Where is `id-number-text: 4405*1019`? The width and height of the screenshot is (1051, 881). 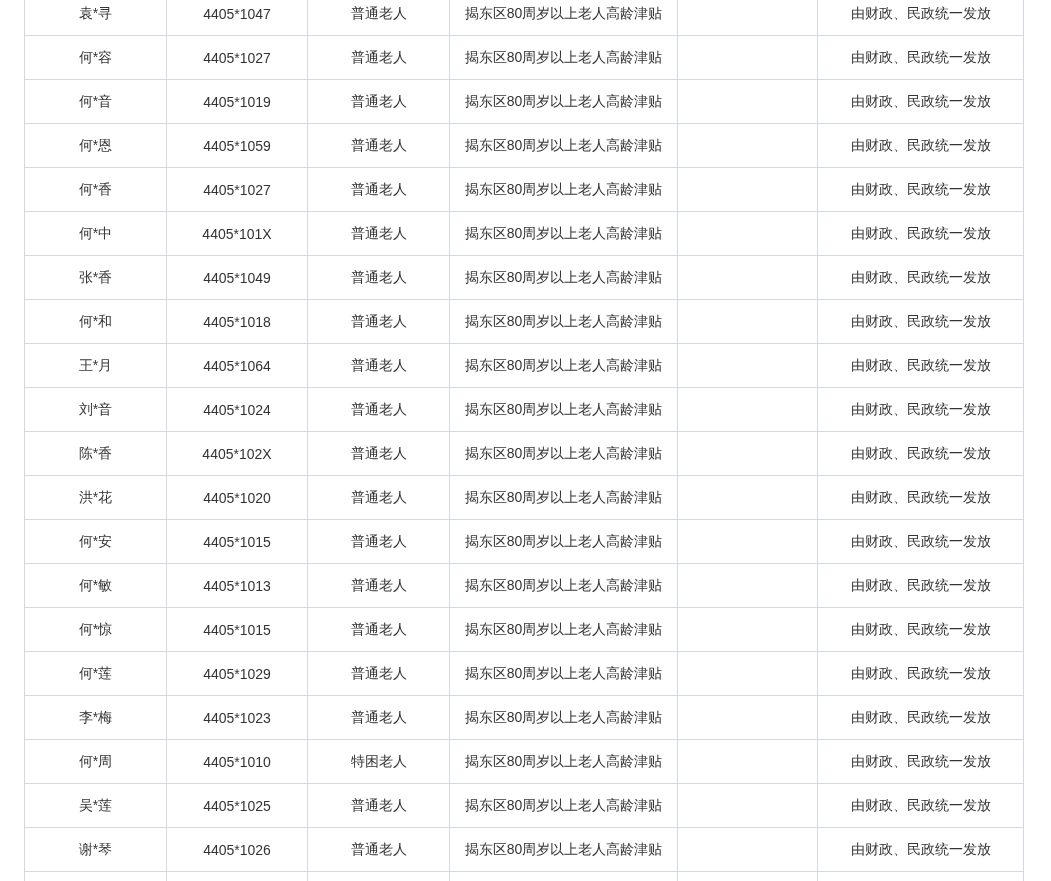 id-number-text: 4405*1019 is located at coordinates (237, 101).